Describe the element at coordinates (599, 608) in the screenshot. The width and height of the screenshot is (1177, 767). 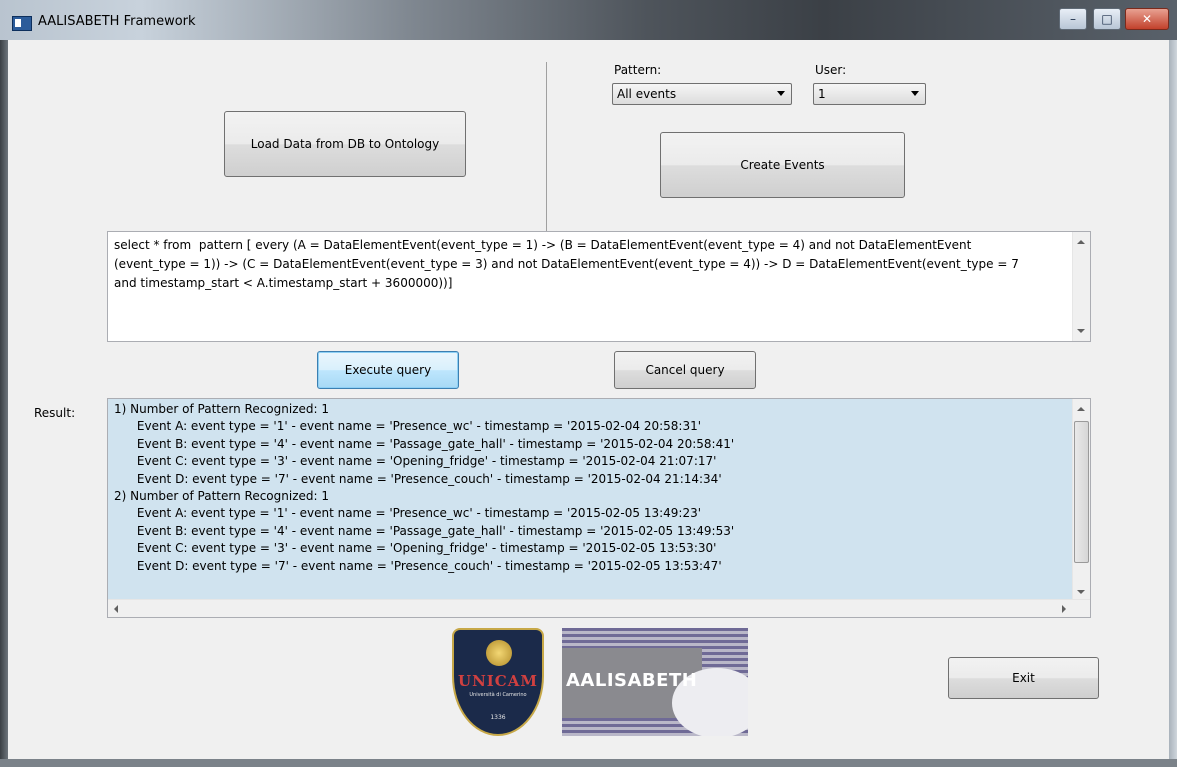
I see `result-horizontal-scrollbar` at that location.